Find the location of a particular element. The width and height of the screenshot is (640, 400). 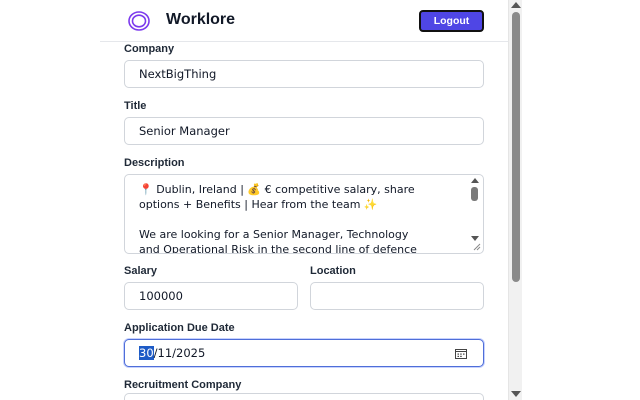

due-date-input: 30/11/2025 is located at coordinates (304, 353).